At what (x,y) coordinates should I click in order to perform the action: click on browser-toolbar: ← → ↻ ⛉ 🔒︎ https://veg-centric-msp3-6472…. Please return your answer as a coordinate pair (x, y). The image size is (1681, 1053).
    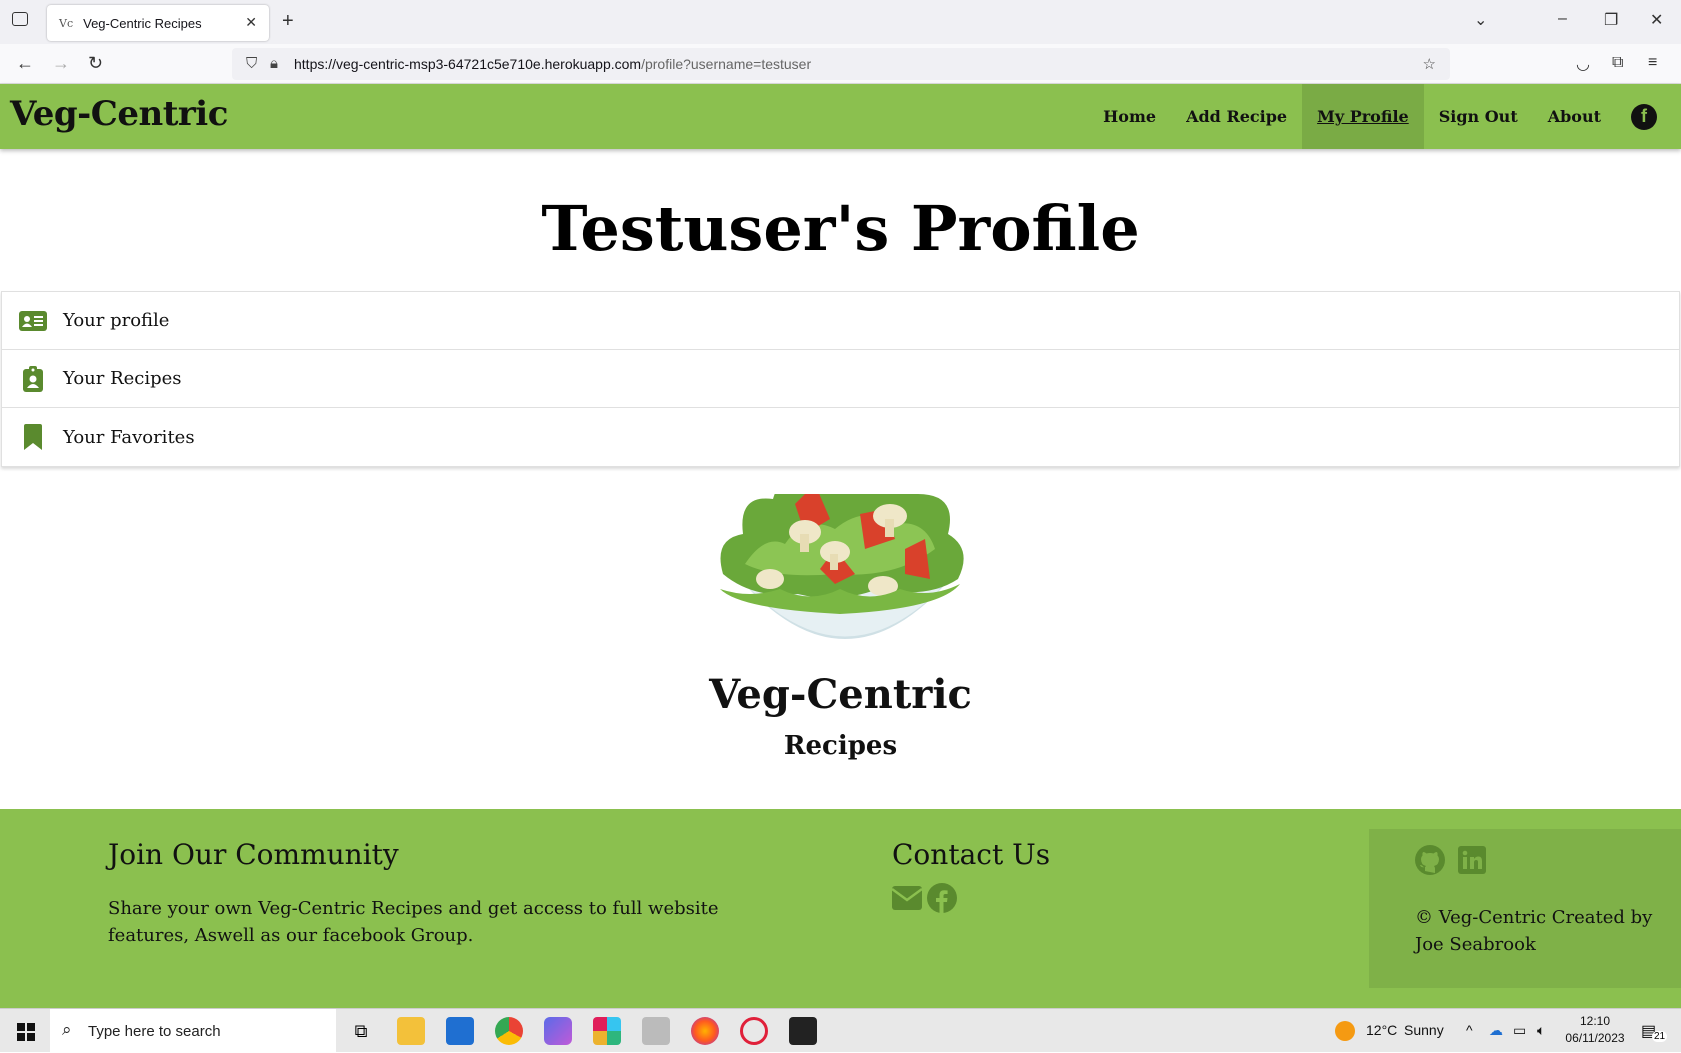
    Looking at the image, I should click on (840, 64).